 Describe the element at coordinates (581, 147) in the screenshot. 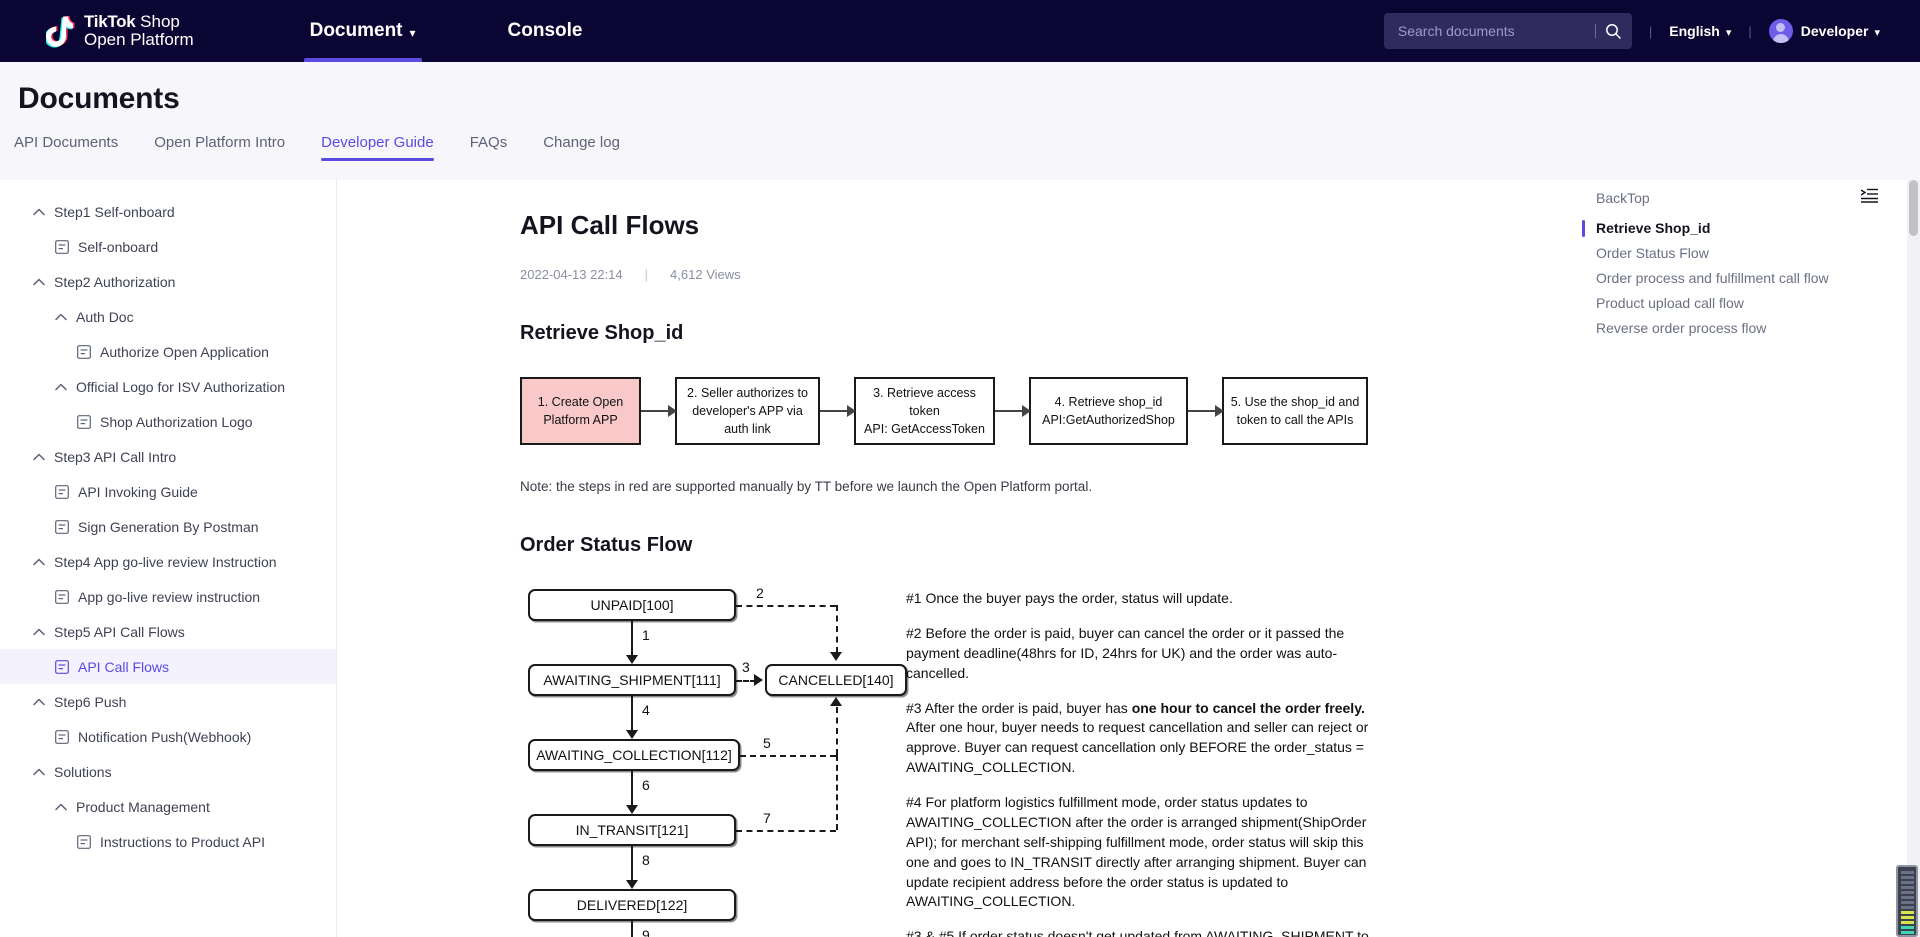

I see `tab-change-log: Change log` at that location.